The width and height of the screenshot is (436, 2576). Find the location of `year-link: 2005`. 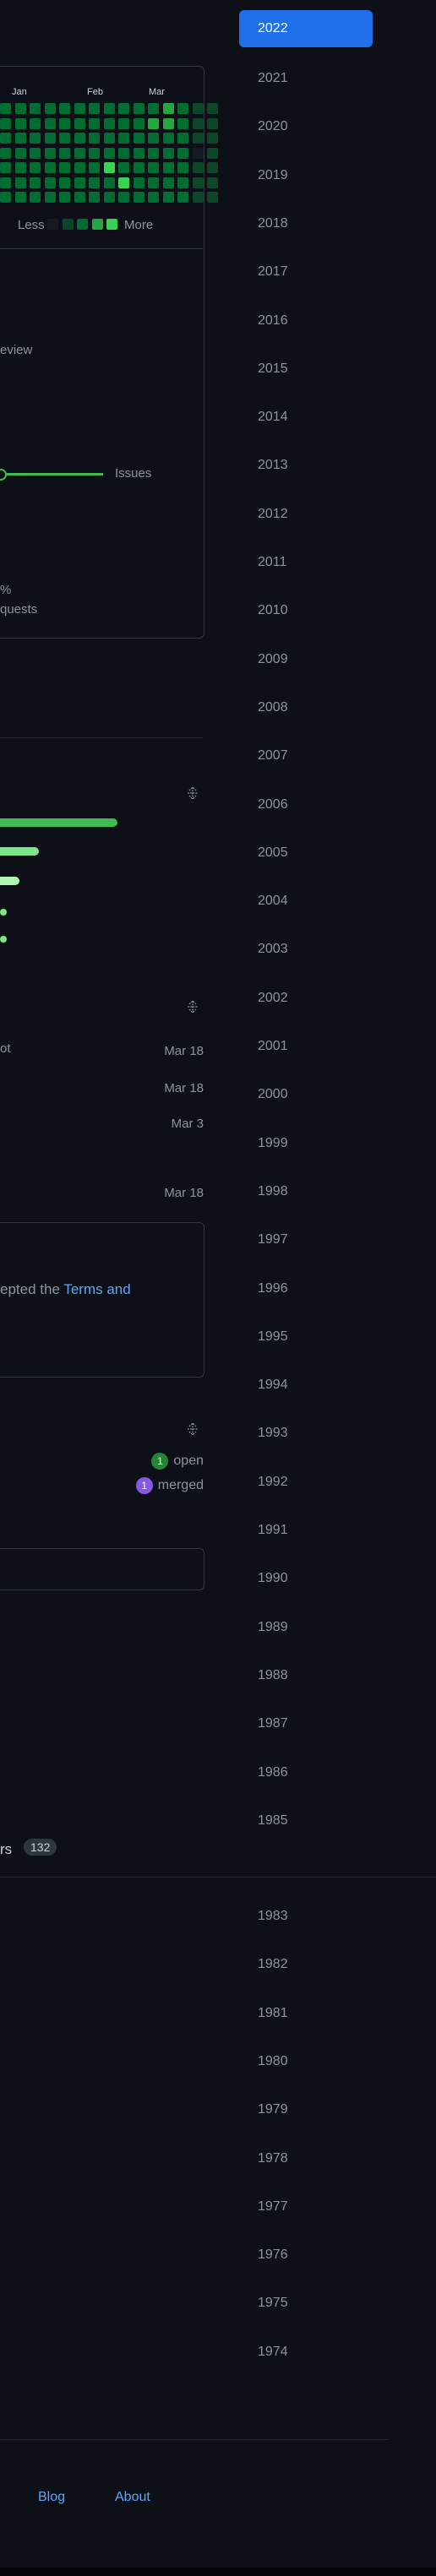

year-link: 2005 is located at coordinates (273, 853).